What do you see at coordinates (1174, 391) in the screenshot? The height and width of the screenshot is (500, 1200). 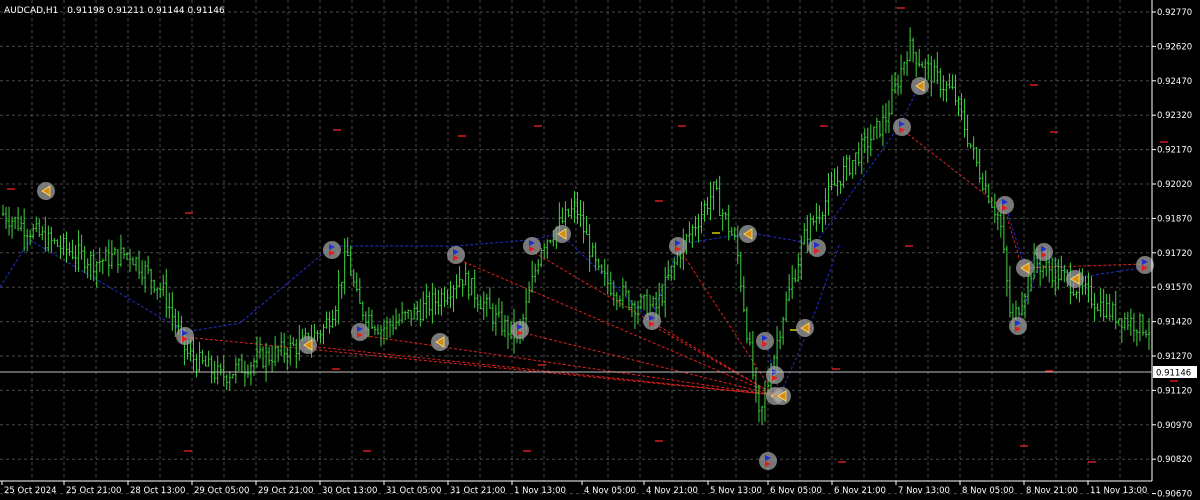 I see `price-tick-label: 0.91120` at bounding box center [1174, 391].